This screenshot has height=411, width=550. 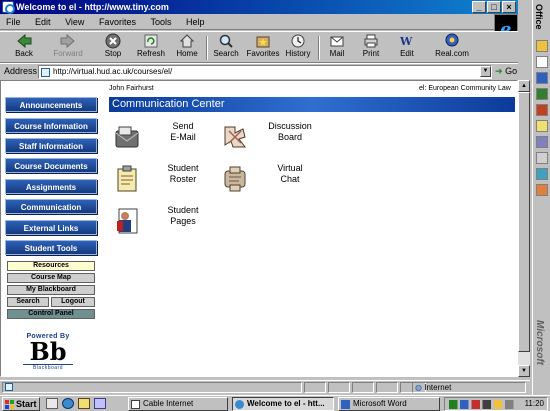 What do you see at coordinates (51, 186) in the screenshot?
I see `nav-assignments: Assignments` at bounding box center [51, 186].